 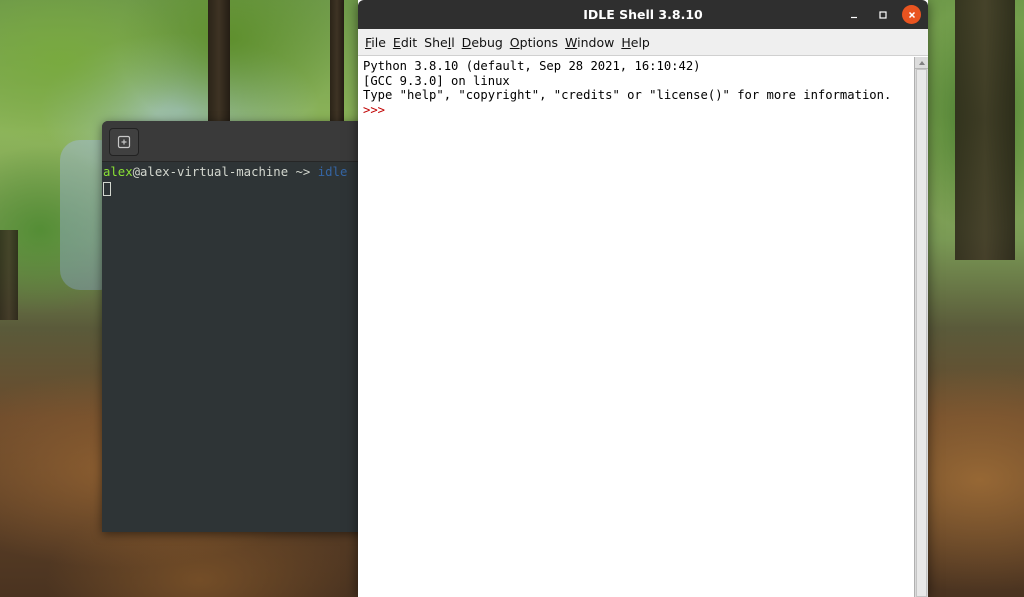 I want to click on window-title: IDLE Shell 3.8.10, so click(x=643, y=14).